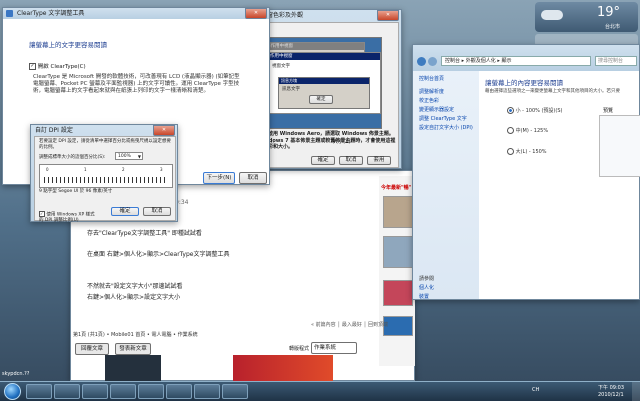 The width and height of the screenshot is (640, 401). Describe the element at coordinates (135, 334) in the screenshot. I see `forum-breadcrumb: 第1頁 (共1頁) • Mobile01 首頁 • 電人電腦 • 作業系統` at that location.